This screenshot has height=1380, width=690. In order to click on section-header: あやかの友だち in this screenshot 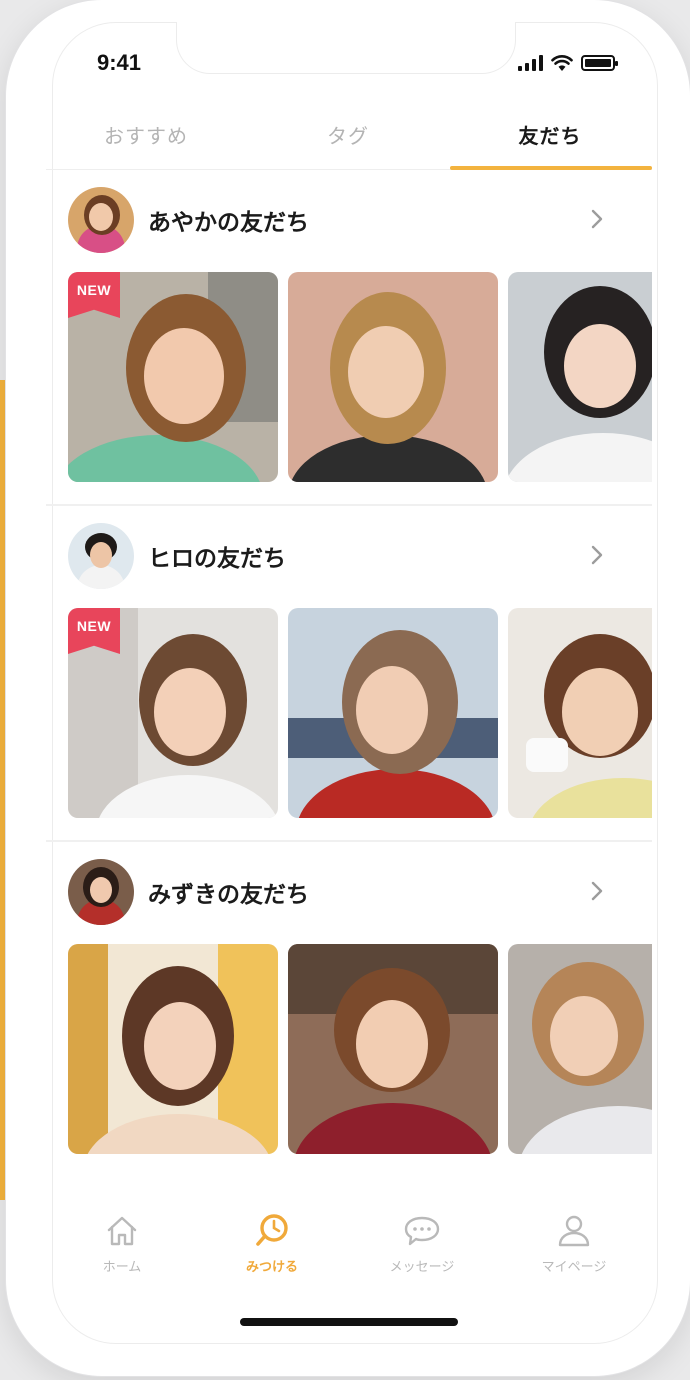, I will do `click(353, 220)`.